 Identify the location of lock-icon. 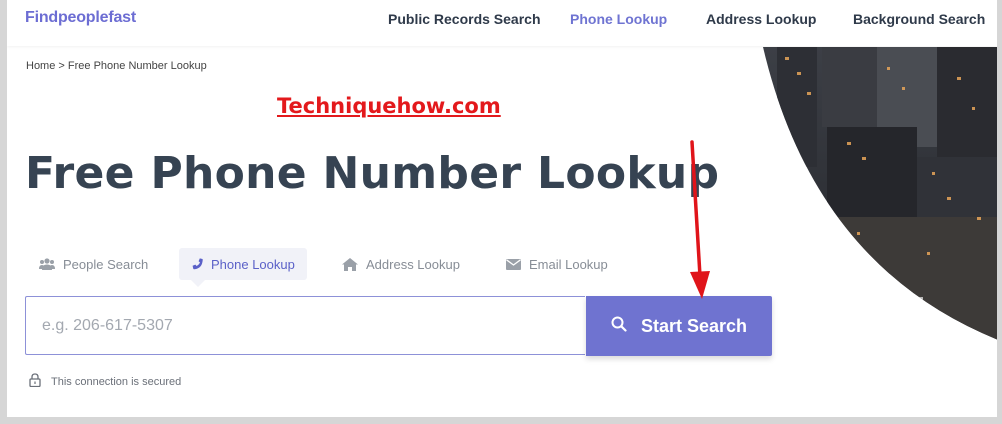
(35, 381).